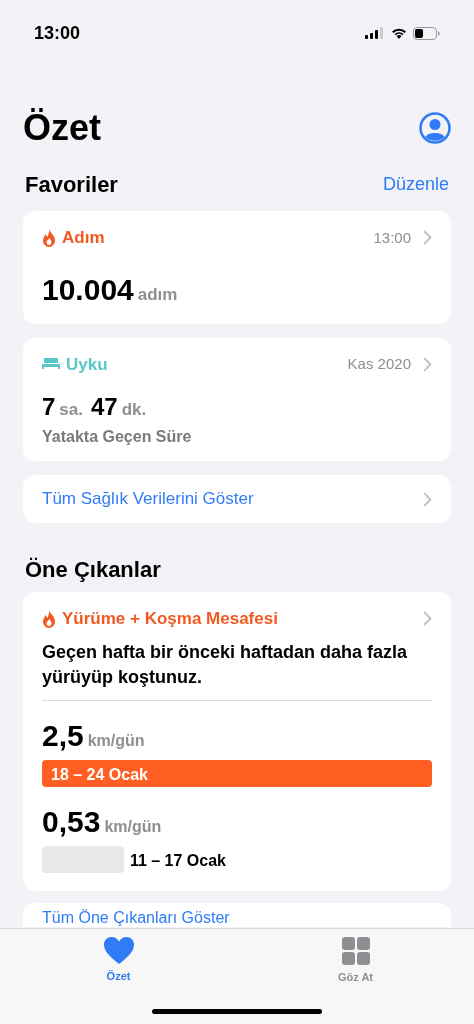  Describe the element at coordinates (99, 774) in the screenshot. I see `period-label: 18 – 24 Ocak` at that location.